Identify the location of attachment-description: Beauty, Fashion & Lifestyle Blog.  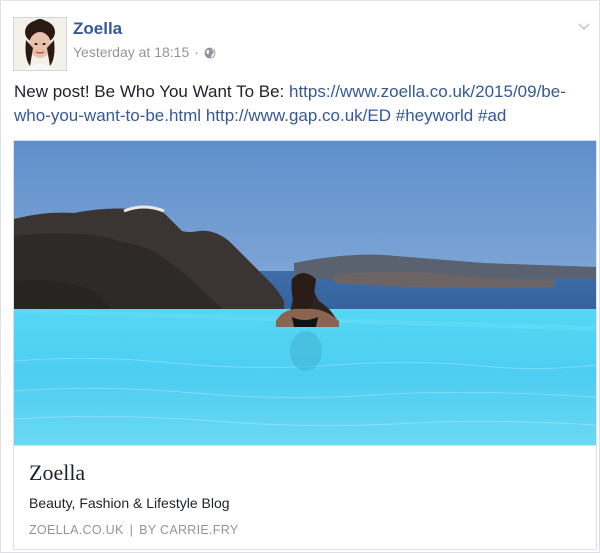
(129, 503).